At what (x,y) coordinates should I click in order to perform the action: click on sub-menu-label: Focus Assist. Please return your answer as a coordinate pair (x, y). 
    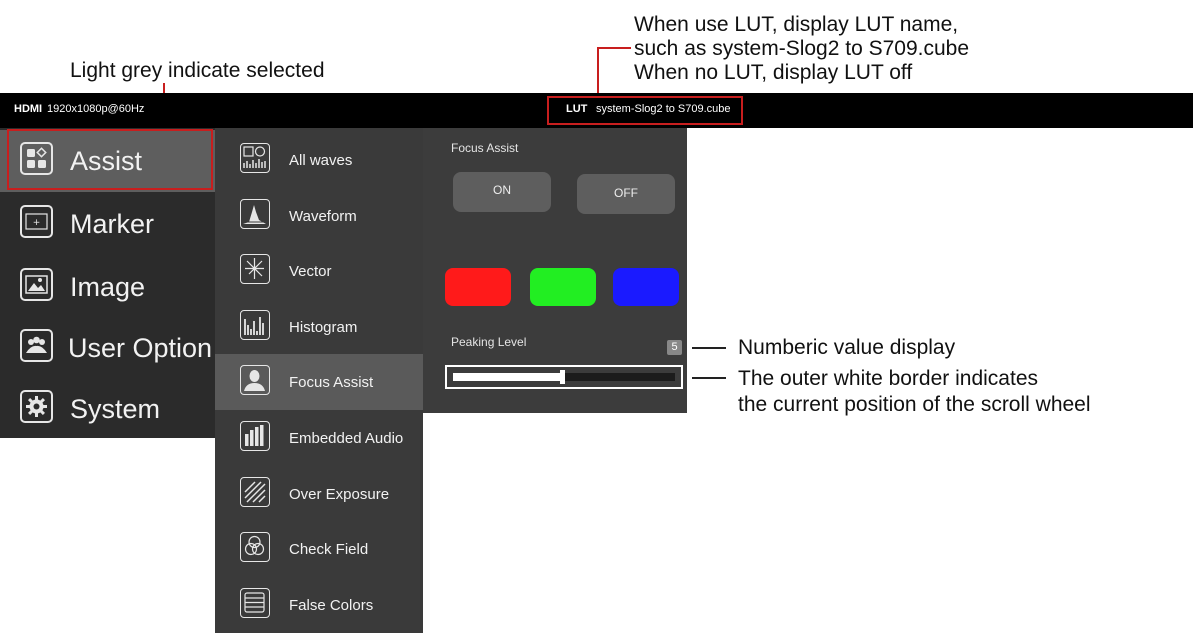
    Looking at the image, I should click on (331, 382).